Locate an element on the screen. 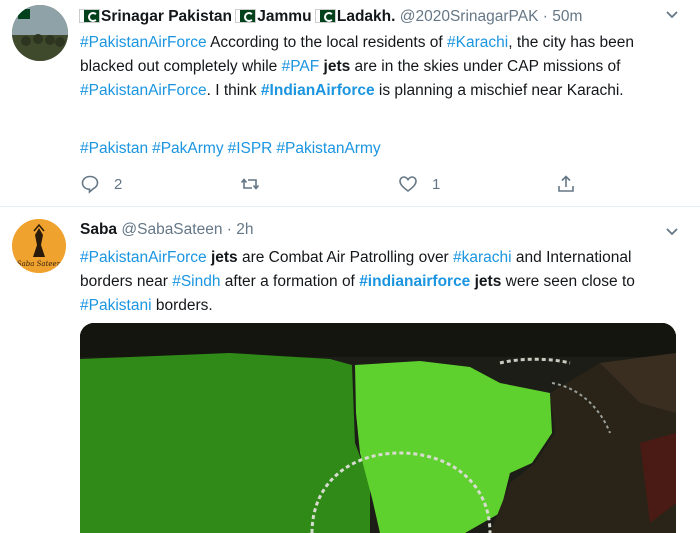  display-name: Saba is located at coordinates (98, 229).